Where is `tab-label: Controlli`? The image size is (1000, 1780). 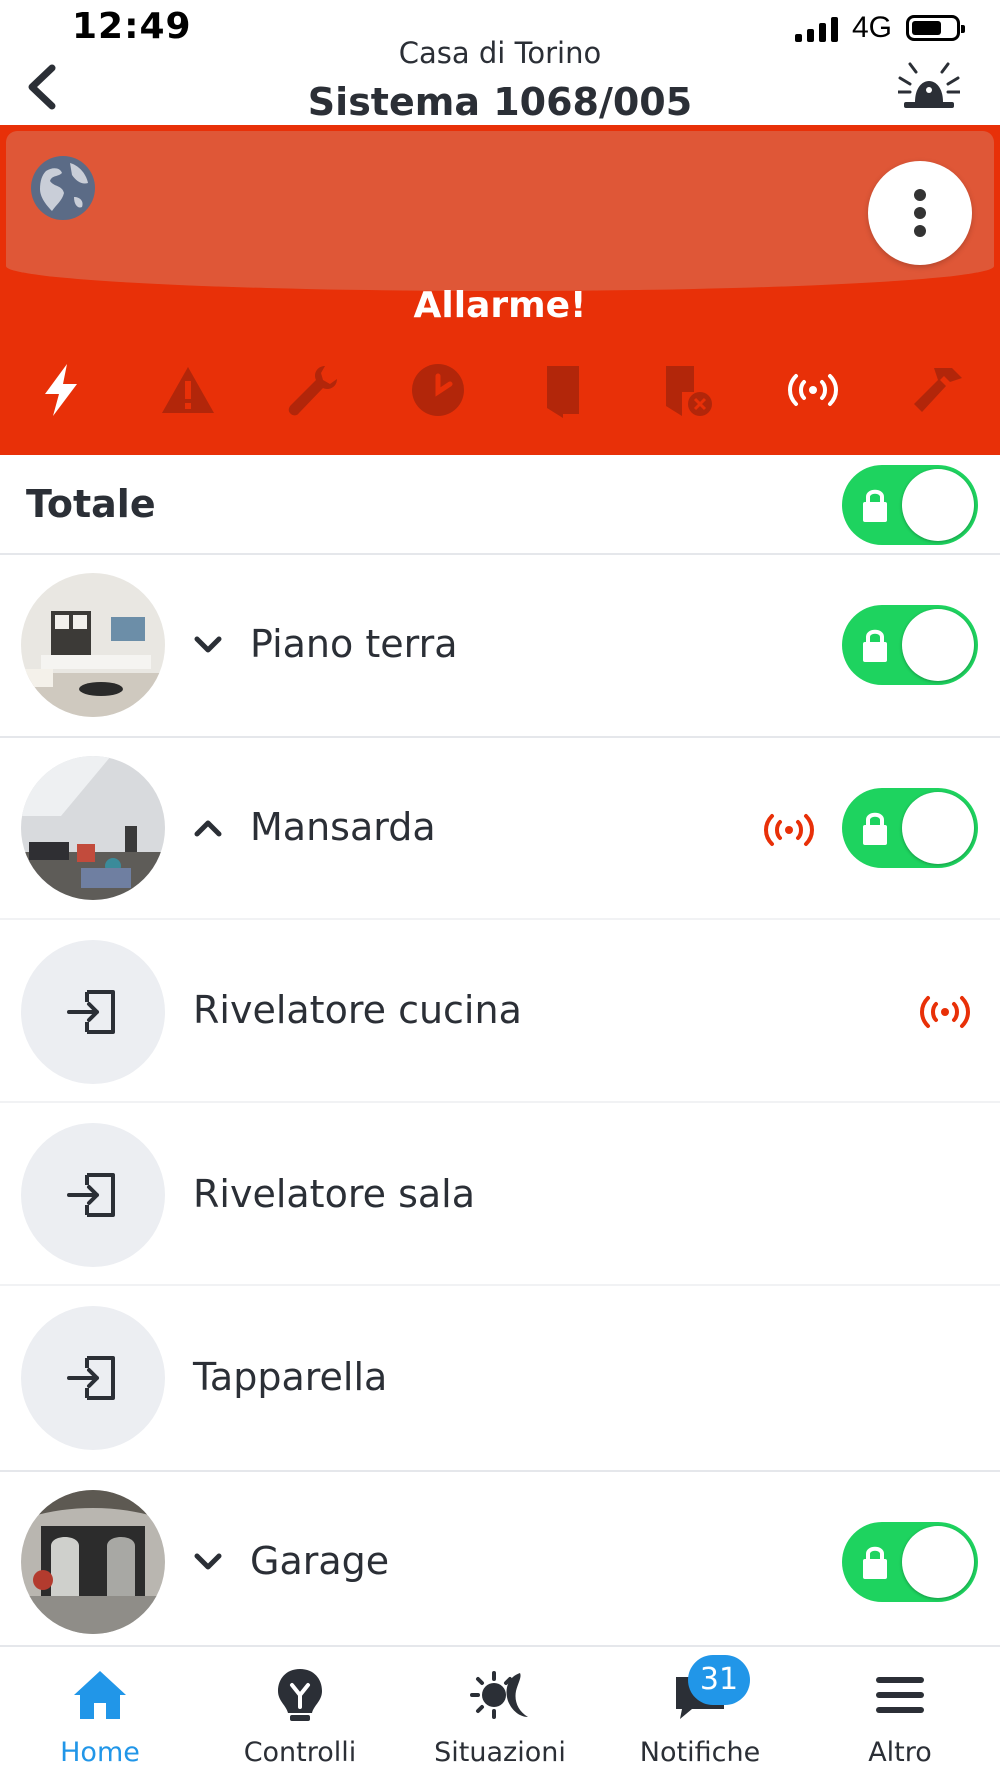
tab-label: Controlli is located at coordinates (300, 1752).